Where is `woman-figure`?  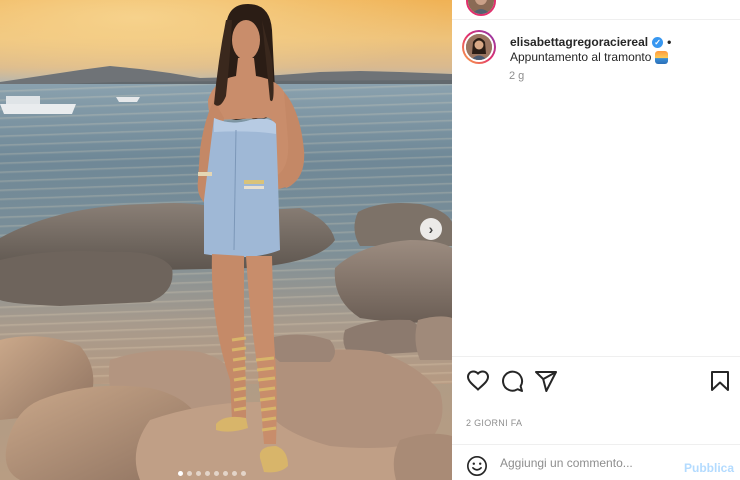
woman-figure is located at coordinates (251, 238).